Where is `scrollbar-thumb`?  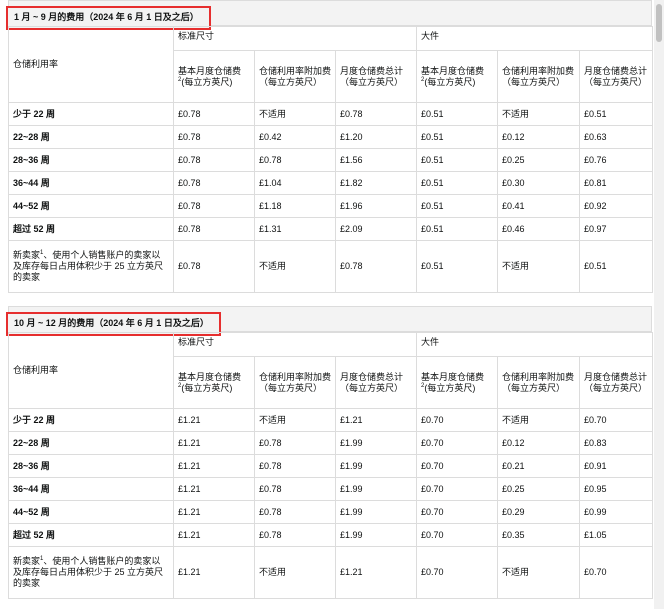 scrollbar-thumb is located at coordinates (659, 23).